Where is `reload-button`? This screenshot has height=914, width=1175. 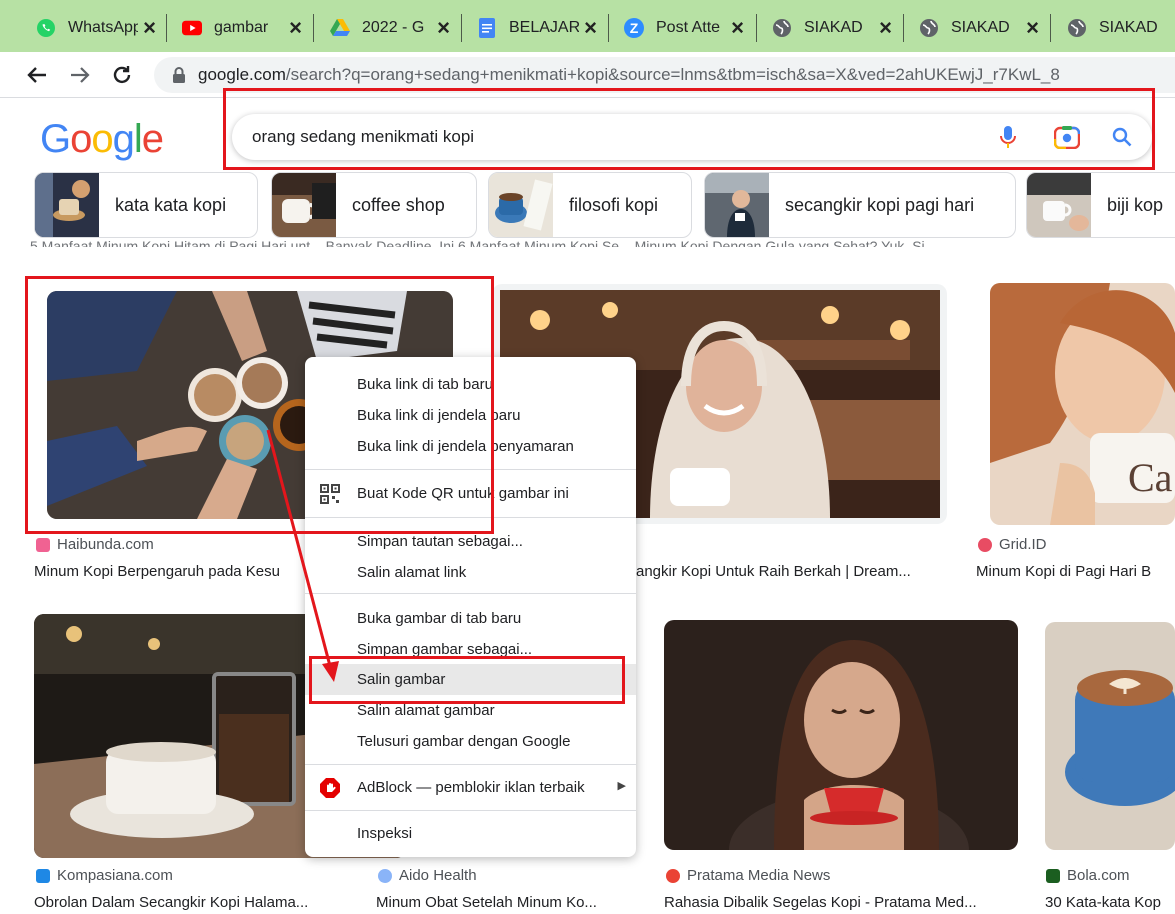
reload-button is located at coordinates (122, 75).